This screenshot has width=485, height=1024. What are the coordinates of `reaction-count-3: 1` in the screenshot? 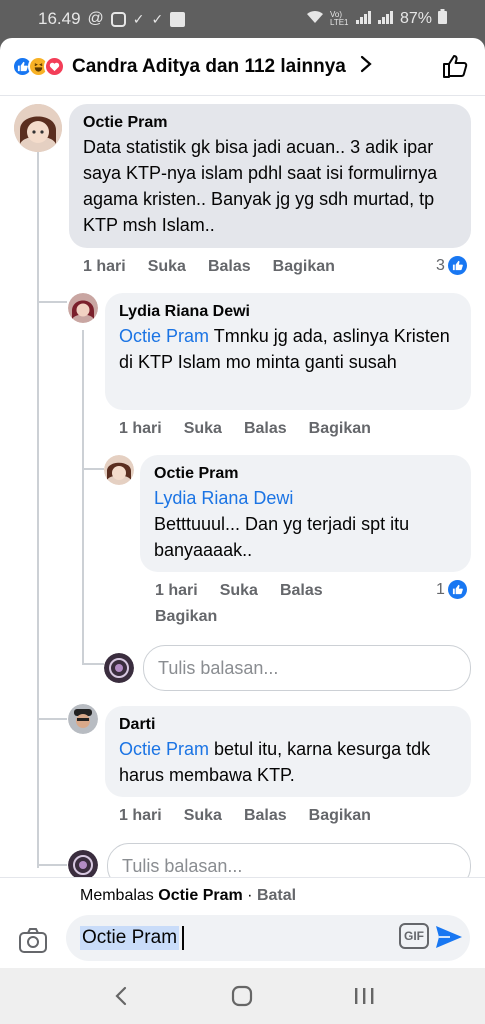 It's located at (451, 589).